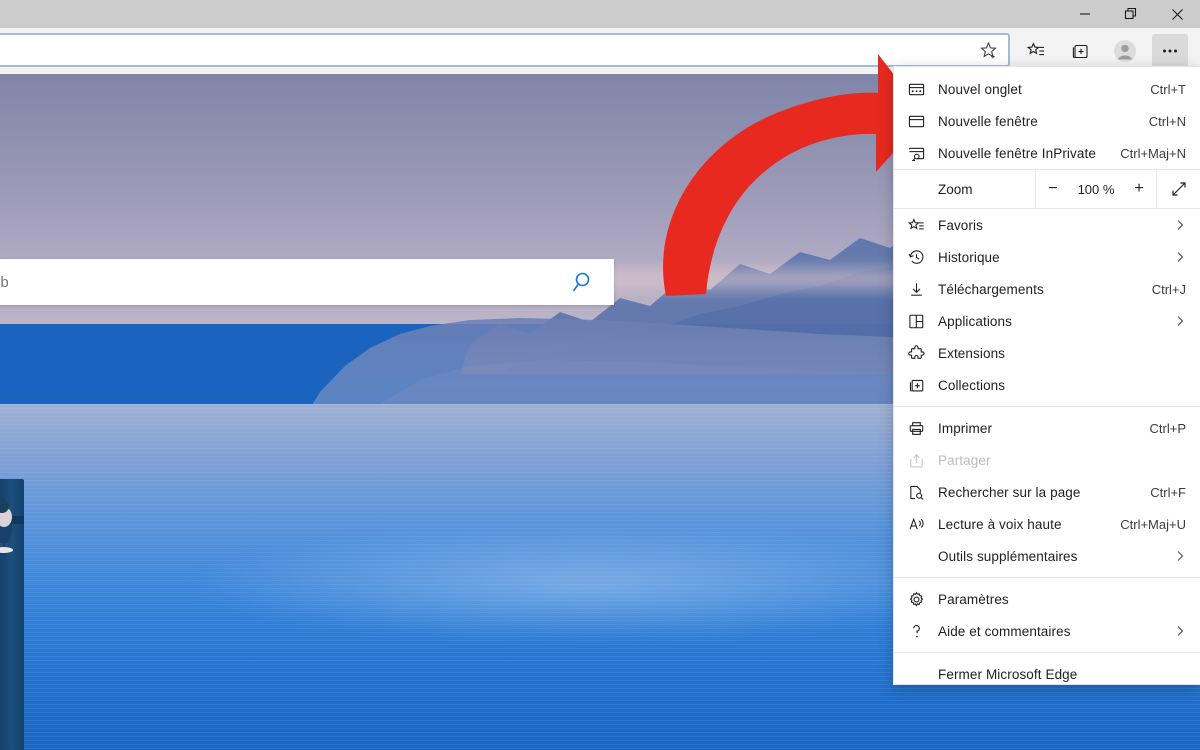 This screenshot has height=750, width=1200. What do you see at coordinates (923, 121) in the screenshot?
I see `new-window-icon` at bounding box center [923, 121].